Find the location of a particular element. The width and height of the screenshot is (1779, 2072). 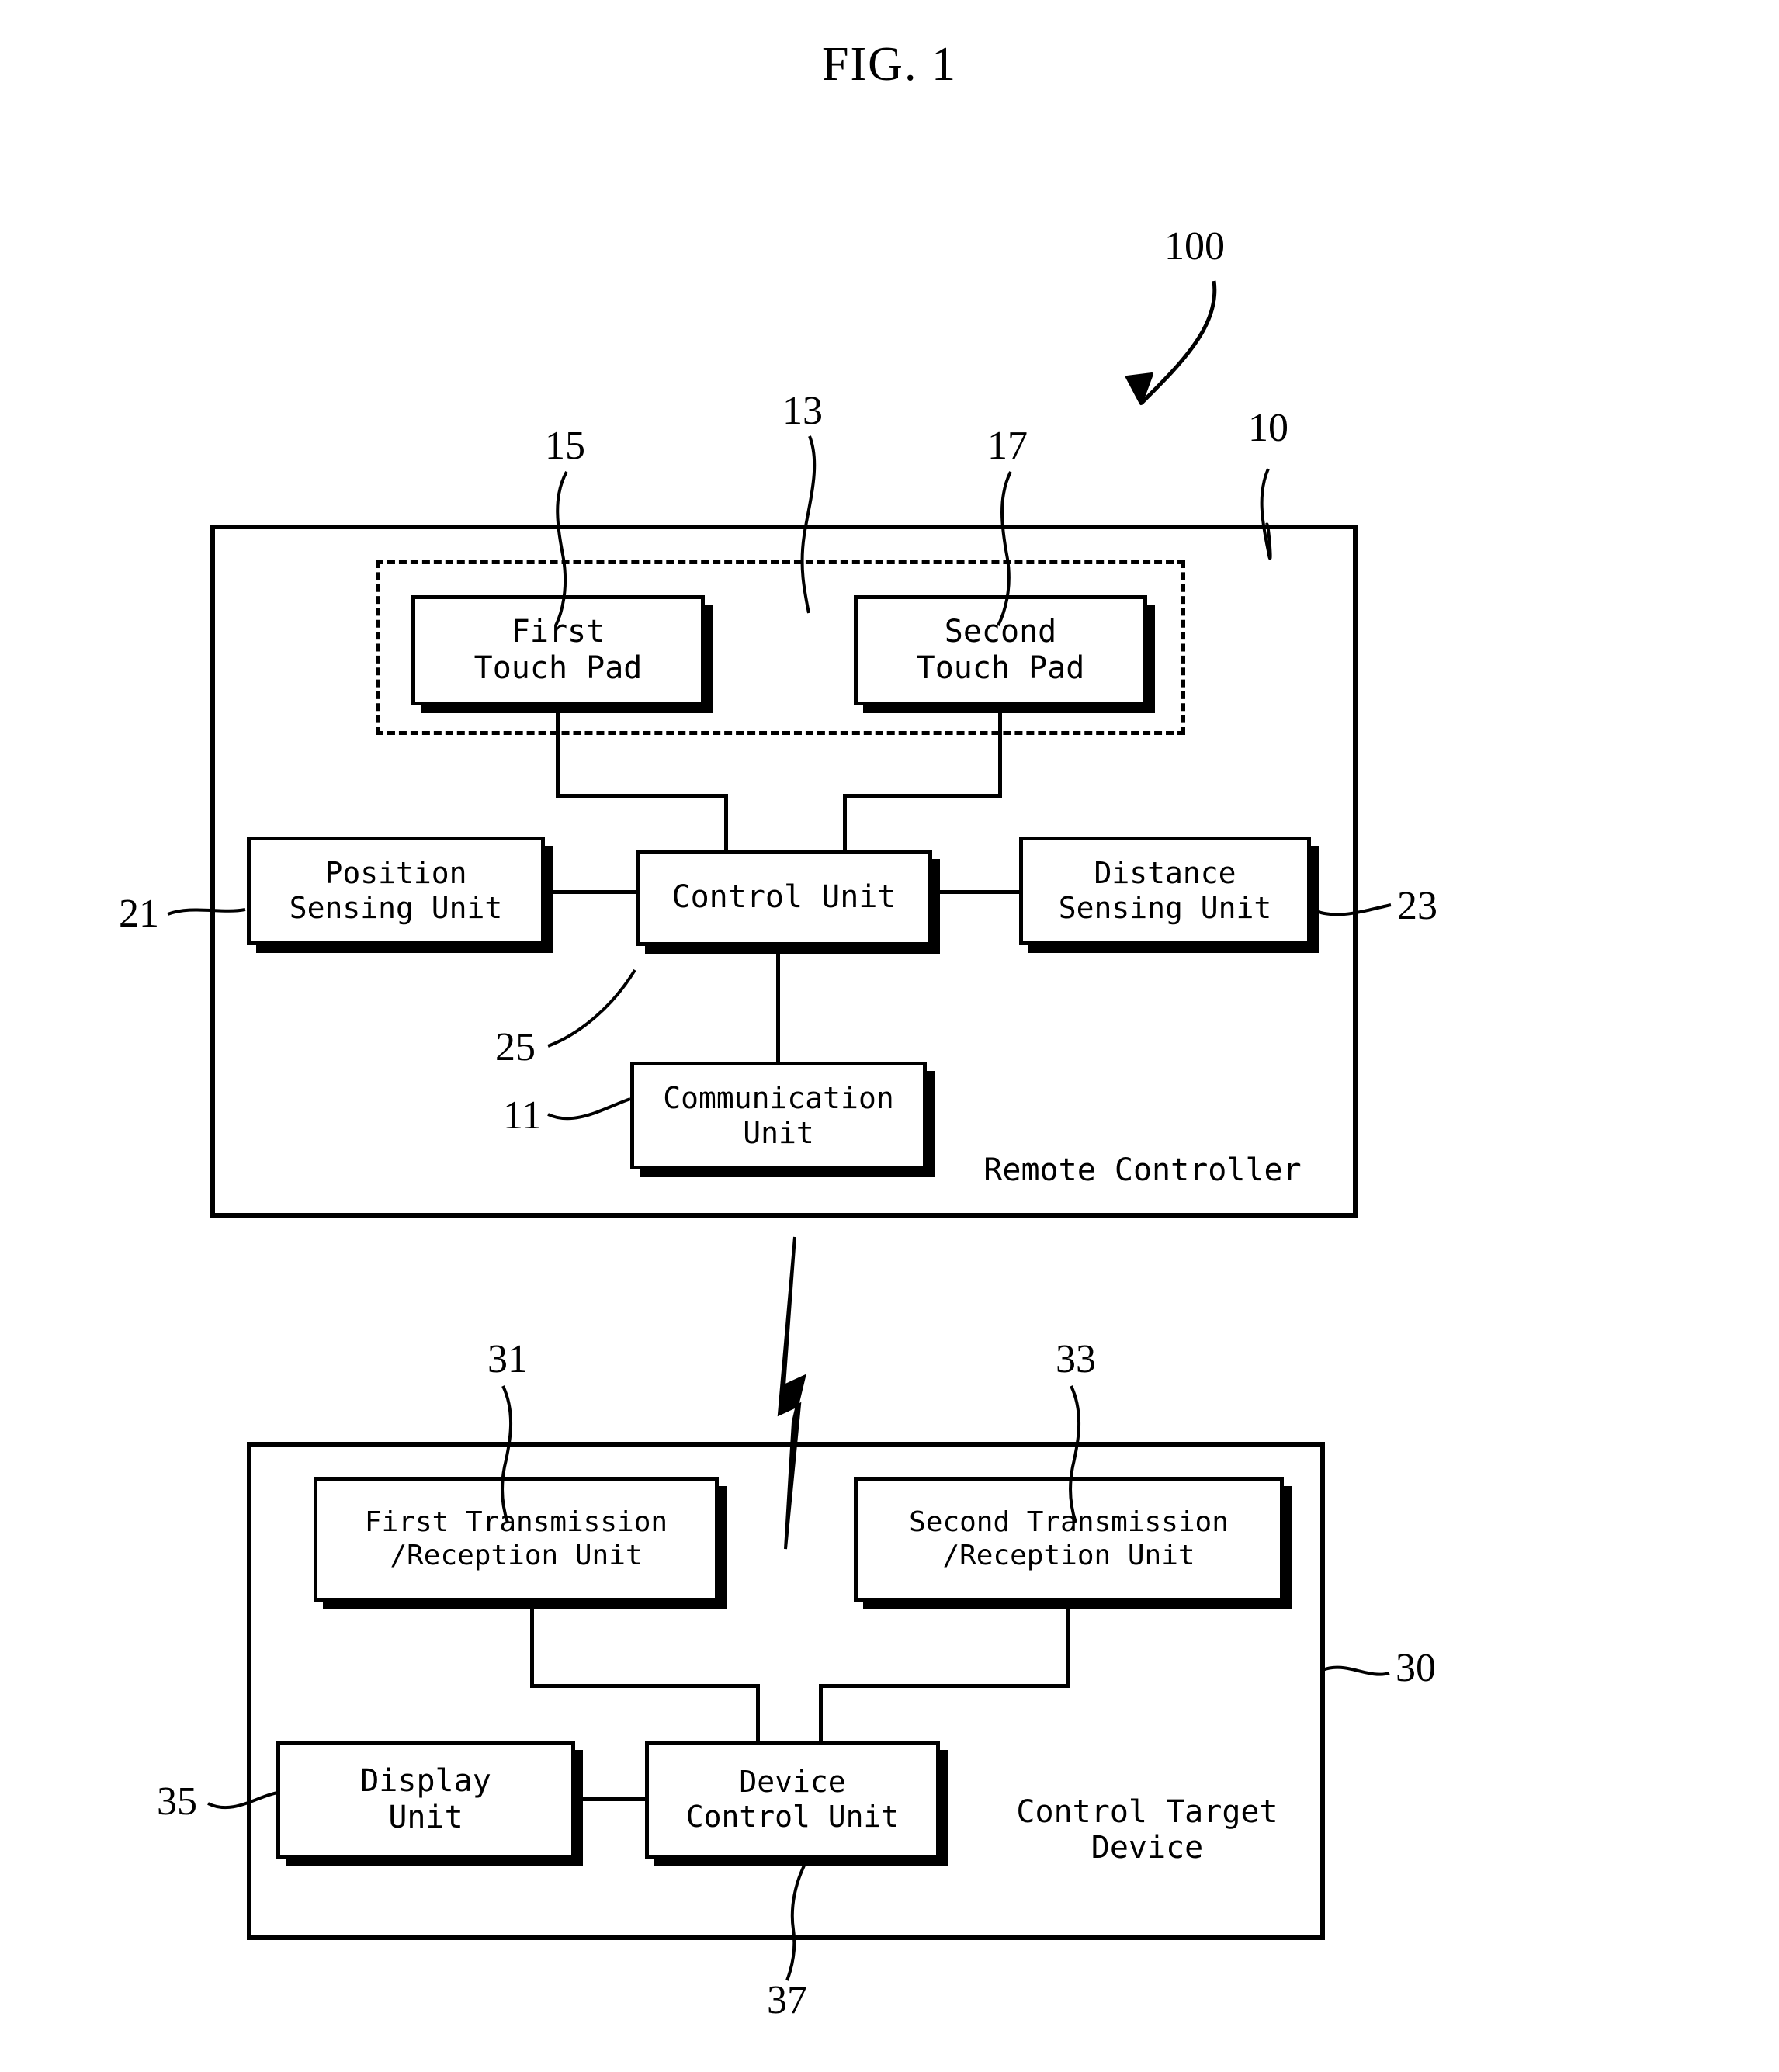

refnum-35: 35 is located at coordinates (177, 1801).